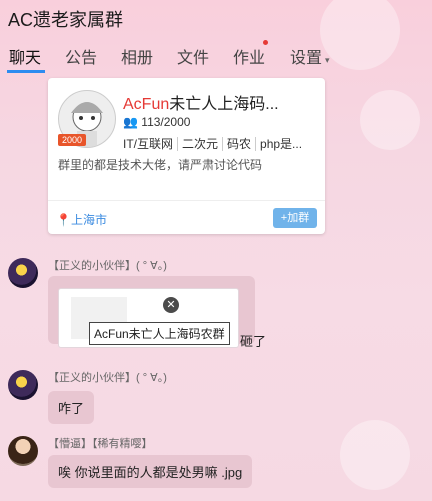 Image resolution: width=432 pixels, height=501 pixels. Describe the element at coordinates (137, 56) in the screenshot. I see `tab-album: 相册` at that location.